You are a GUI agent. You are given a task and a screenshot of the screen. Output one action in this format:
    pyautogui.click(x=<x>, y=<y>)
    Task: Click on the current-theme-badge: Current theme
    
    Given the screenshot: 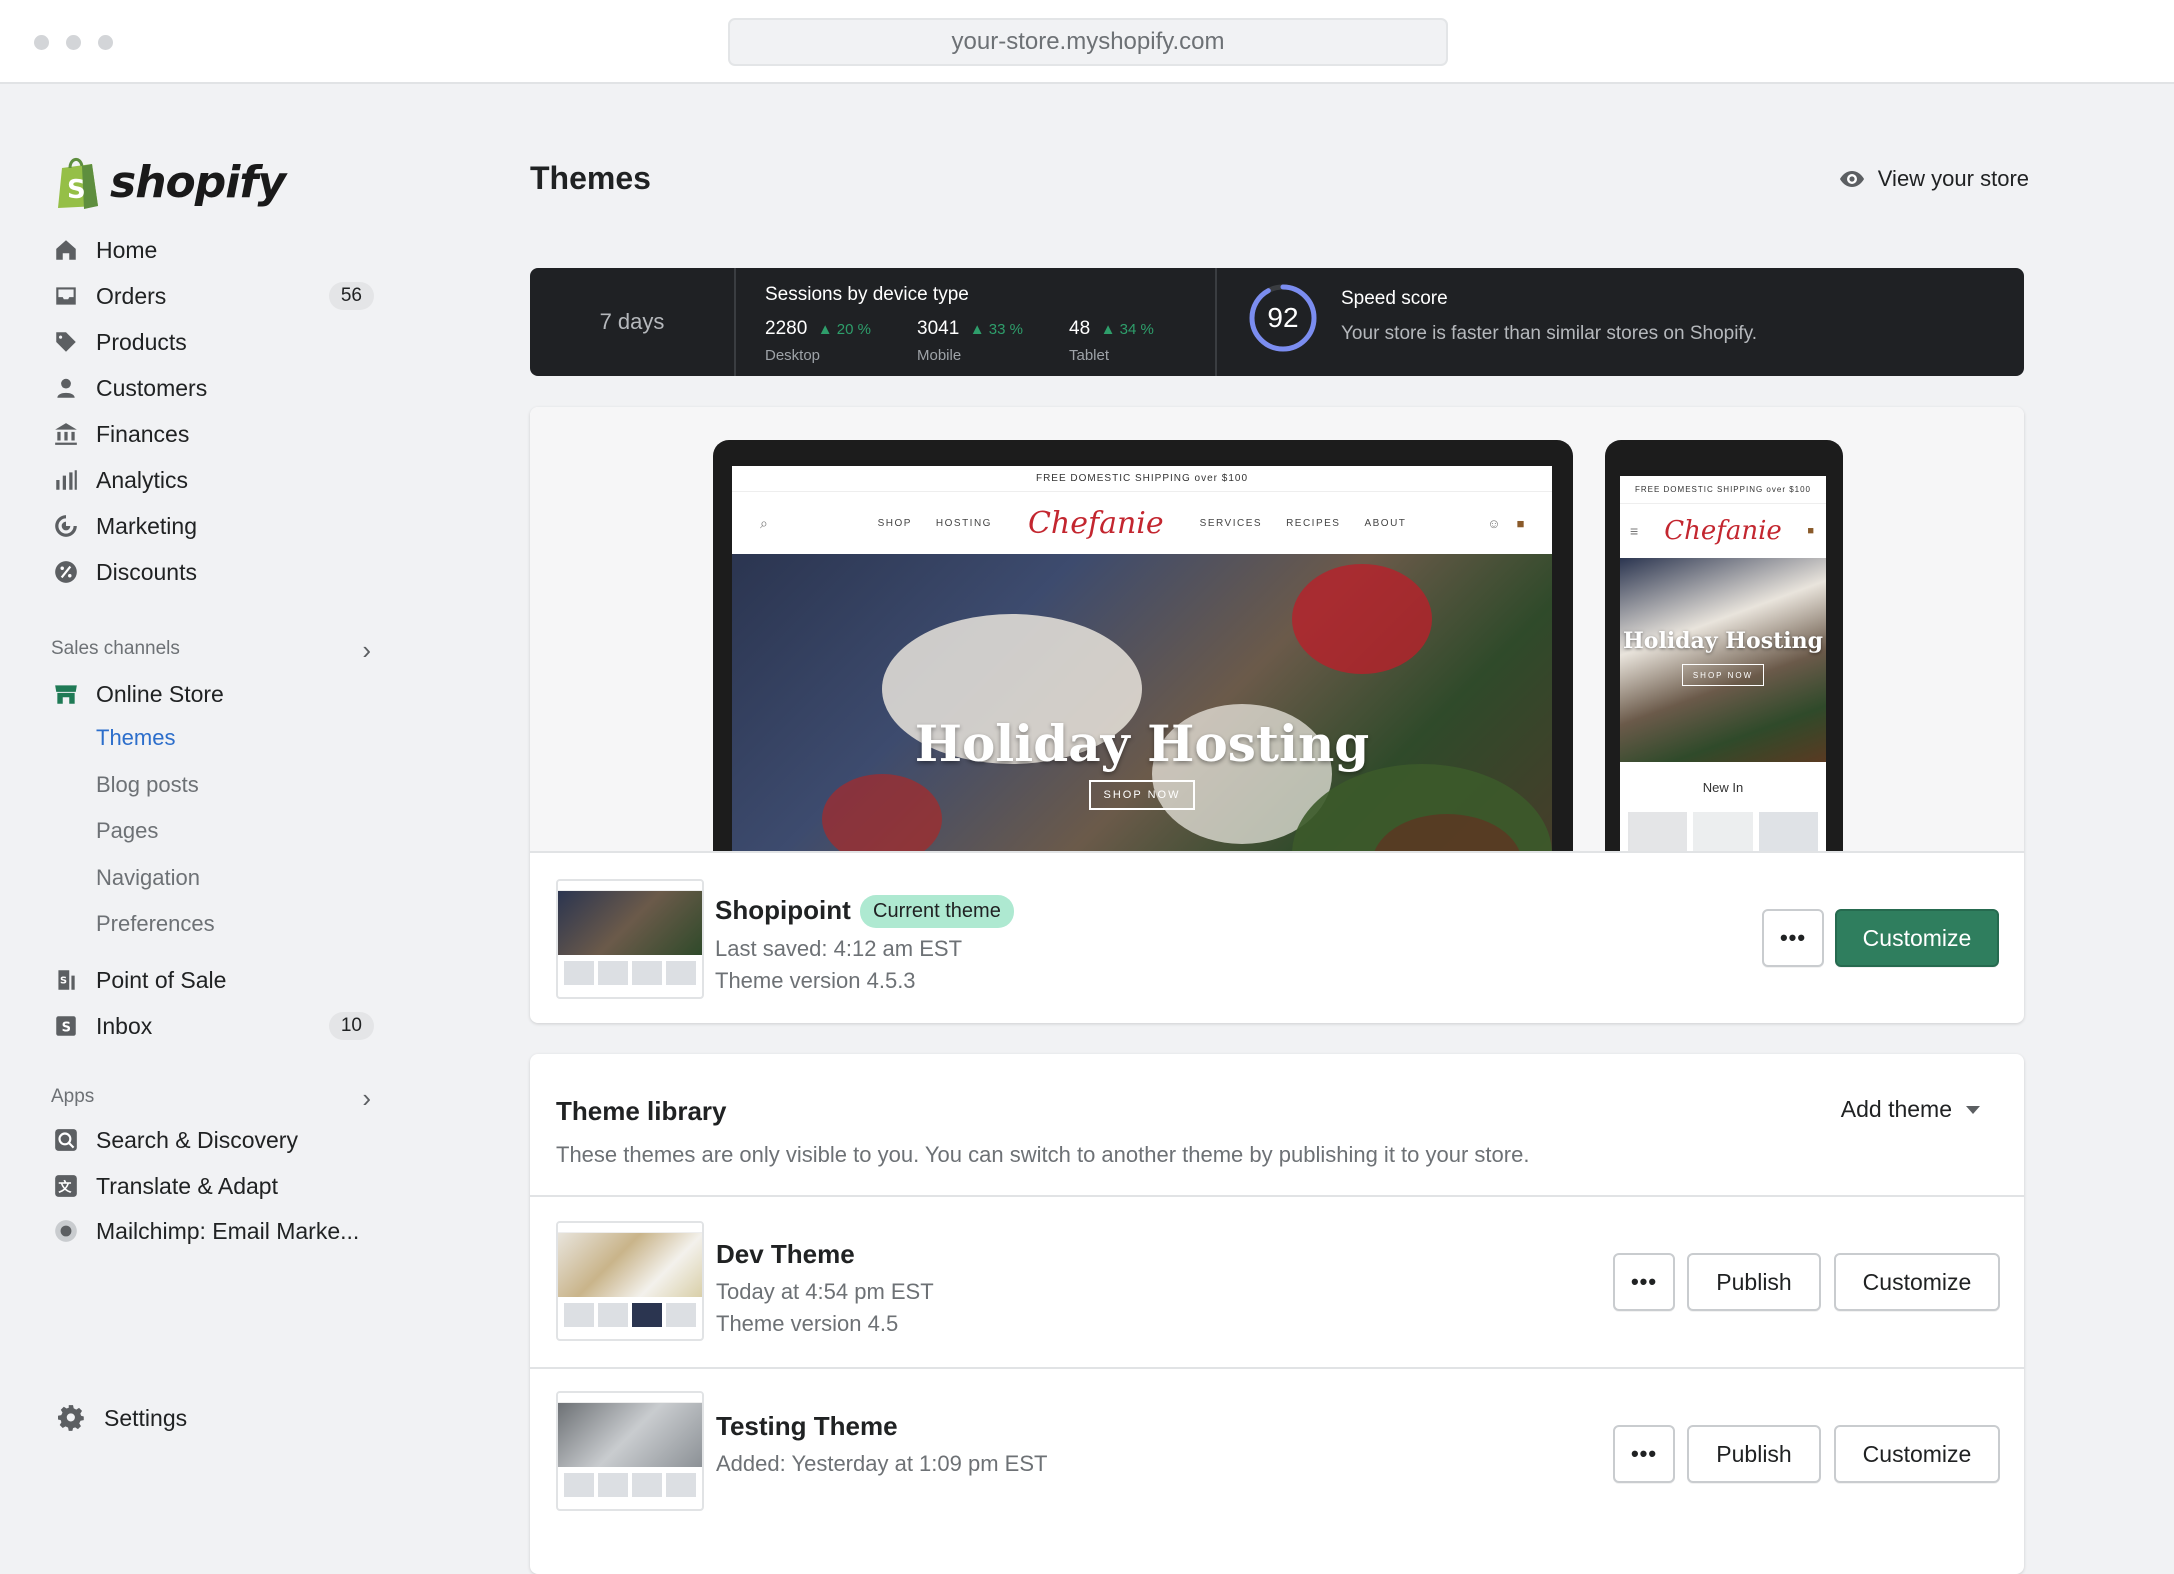 What is the action you would take?
    pyautogui.click(x=937, y=911)
    